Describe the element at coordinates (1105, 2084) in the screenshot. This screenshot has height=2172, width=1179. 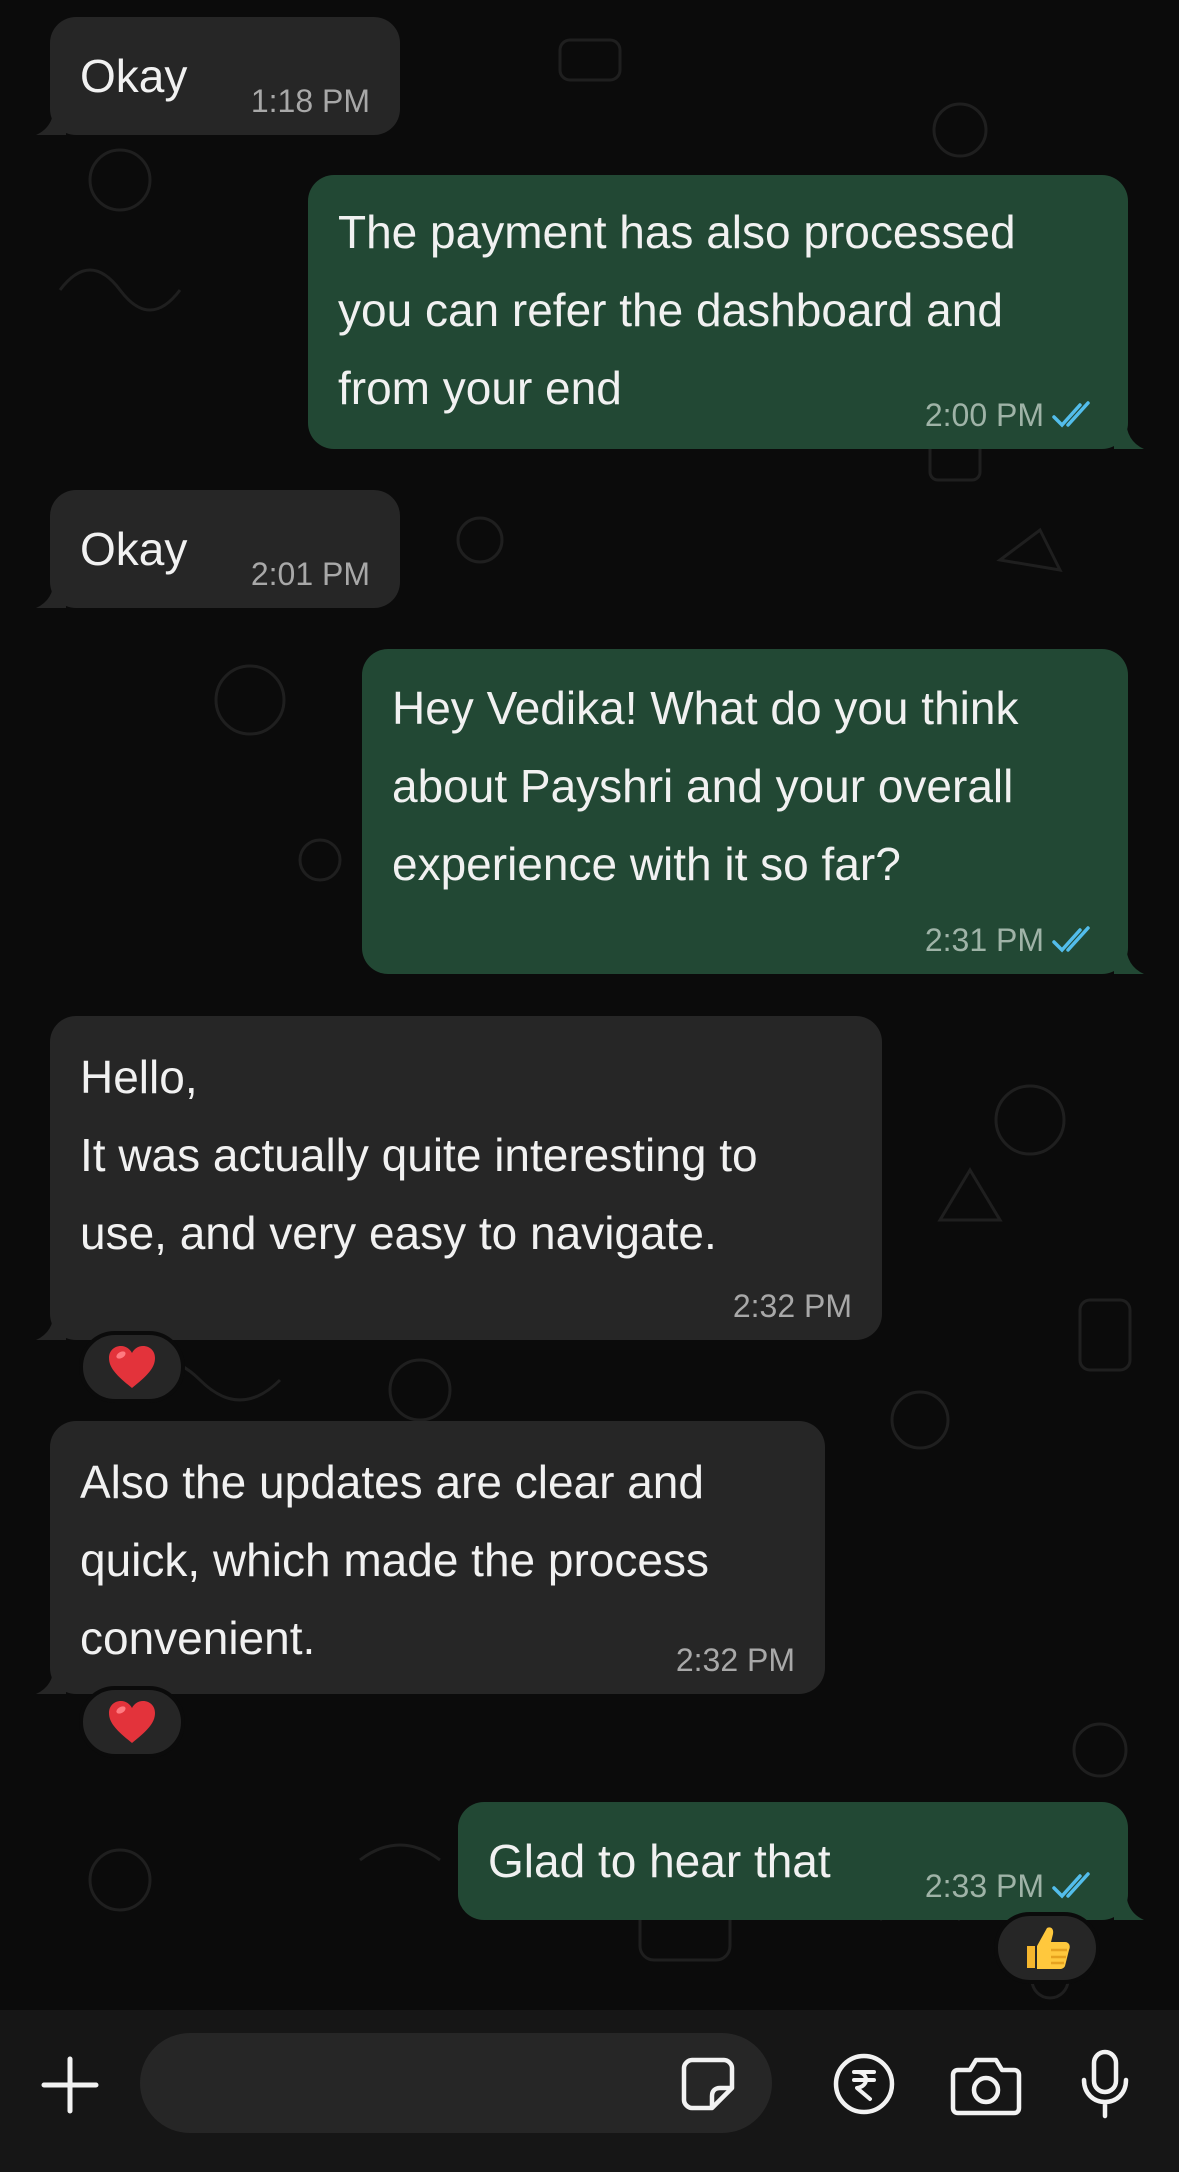
I see `microphone-icon` at that location.